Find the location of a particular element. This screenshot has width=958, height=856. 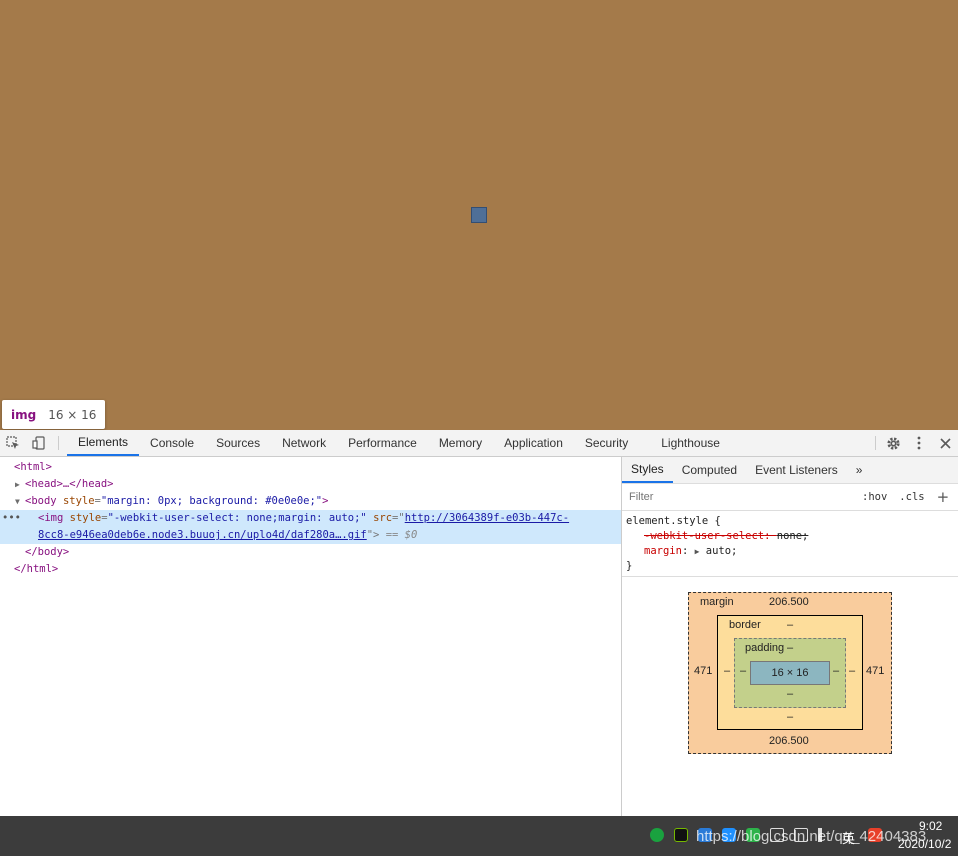

dom-tag: <html> is located at coordinates (33, 467).